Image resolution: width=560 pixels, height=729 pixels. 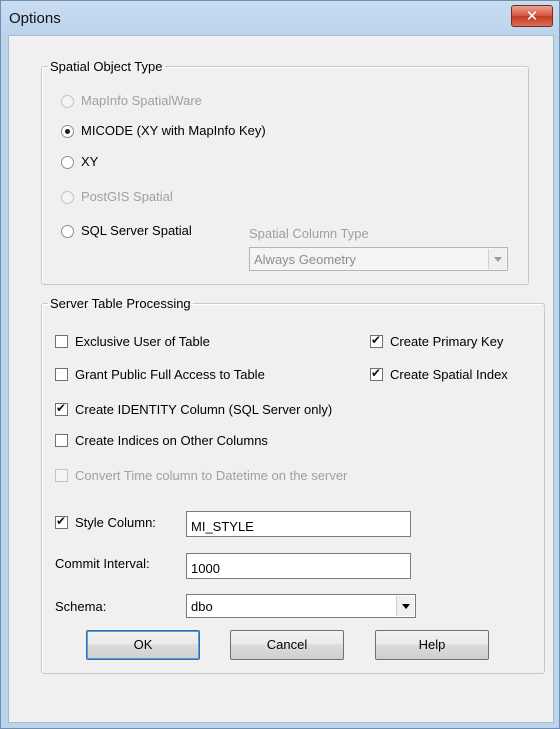 What do you see at coordinates (287, 645) in the screenshot?
I see `cancel-button: Cancel` at bounding box center [287, 645].